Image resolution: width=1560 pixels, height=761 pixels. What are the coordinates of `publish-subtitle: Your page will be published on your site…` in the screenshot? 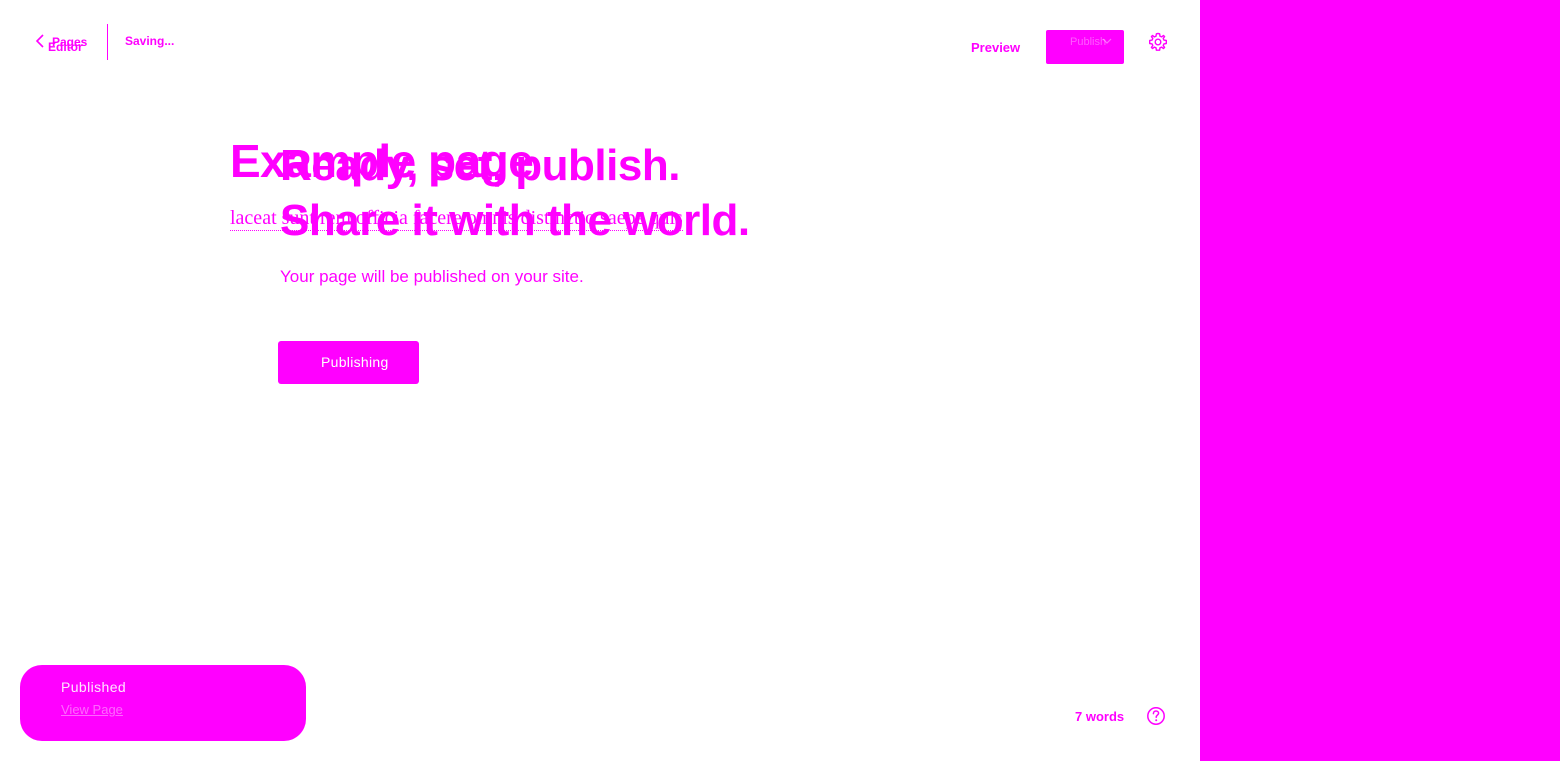 It's located at (432, 276).